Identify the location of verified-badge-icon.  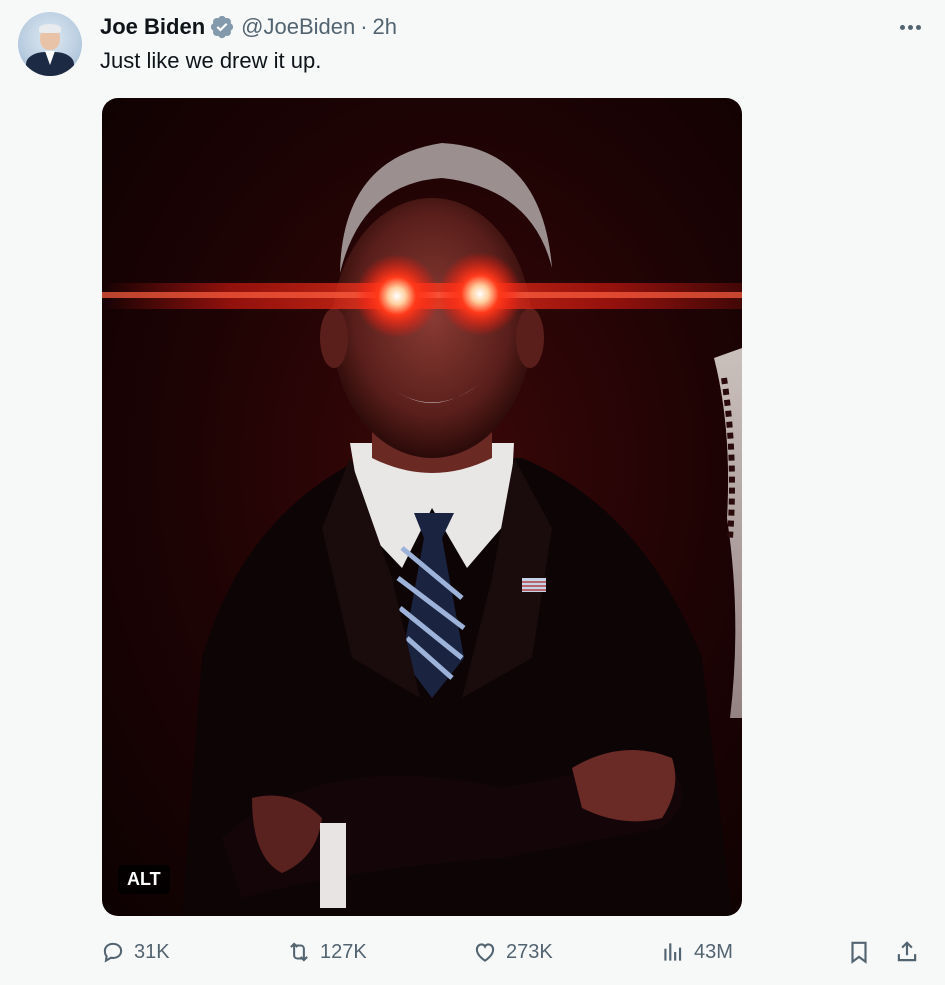
(222, 27).